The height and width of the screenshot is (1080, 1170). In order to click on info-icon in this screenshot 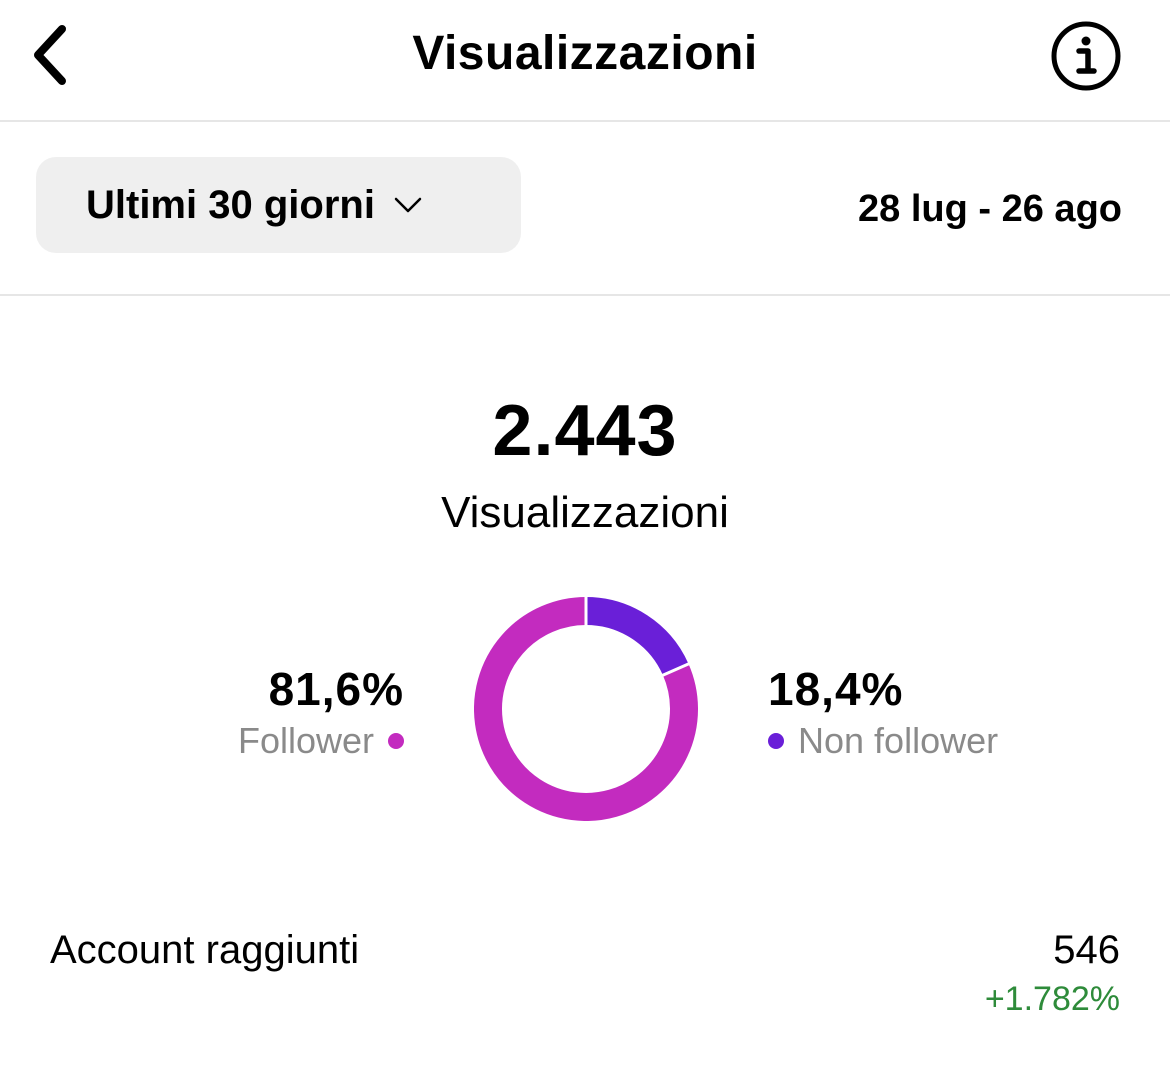, I will do `click(1086, 56)`.